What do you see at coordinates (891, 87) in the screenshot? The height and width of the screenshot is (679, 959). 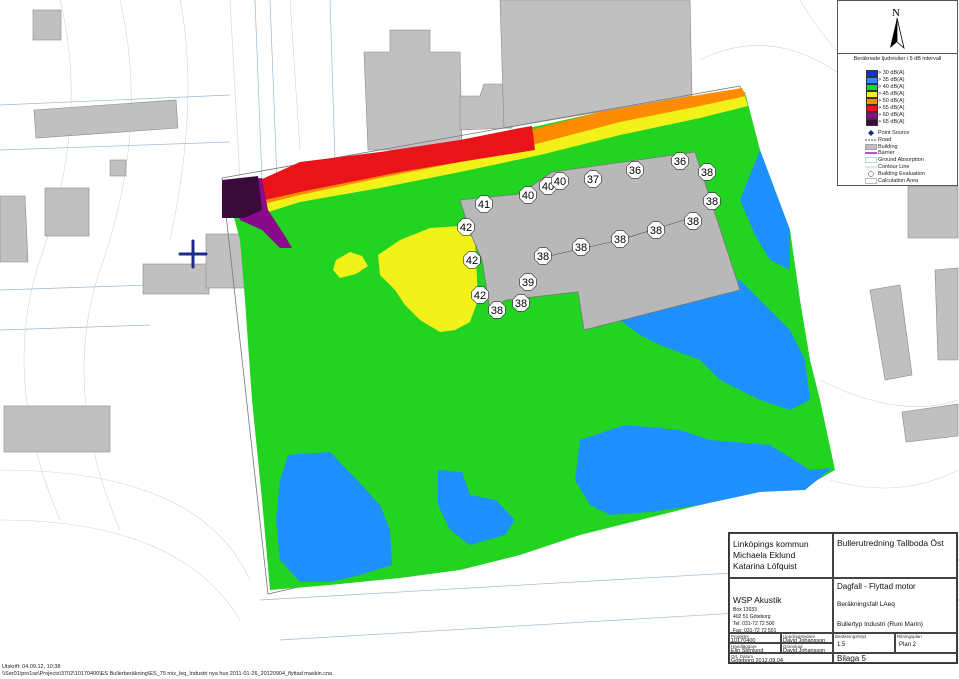 I see `legend-level-label: > 40 dB(A)` at bounding box center [891, 87].